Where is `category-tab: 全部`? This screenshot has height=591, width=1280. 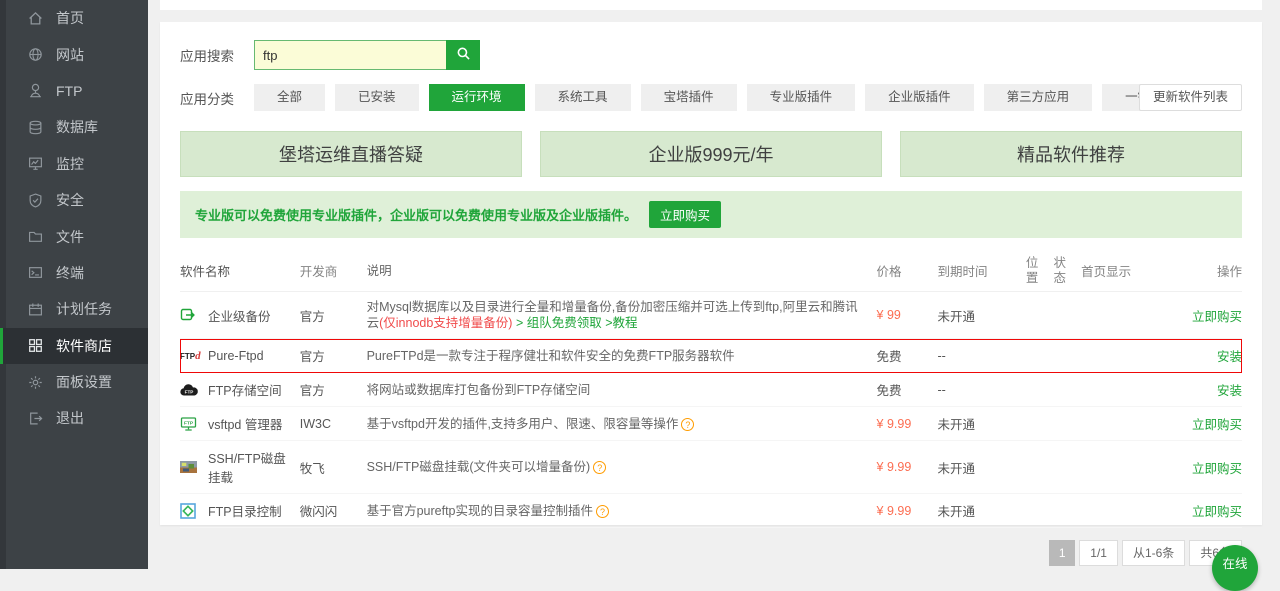 category-tab: 全部 is located at coordinates (290, 97).